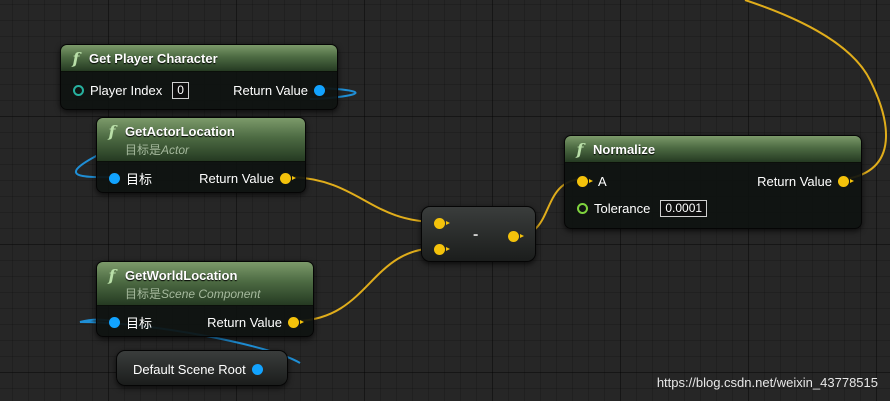 This screenshot has height=401, width=890. I want to click on node-title: GetActorLocation, so click(180, 131).